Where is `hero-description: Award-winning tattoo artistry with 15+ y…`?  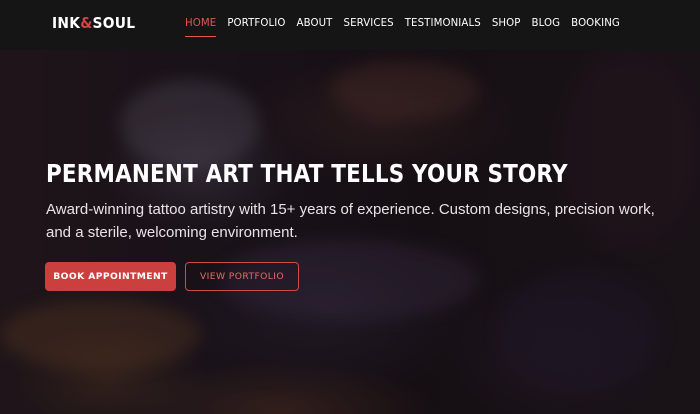
hero-description: Award-winning tattoo artistry with 15+ y… is located at coordinates (350, 221).